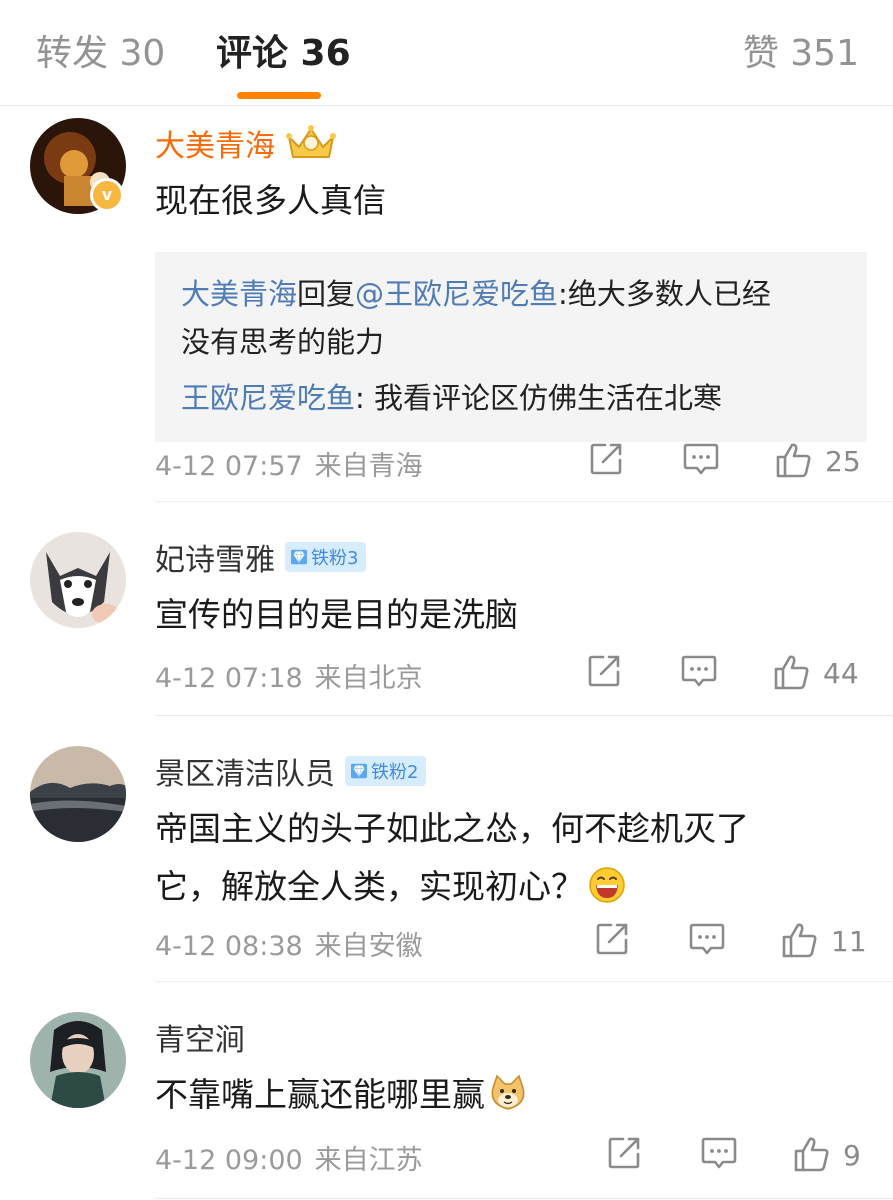 The width and height of the screenshot is (893, 1200). Describe the element at coordinates (510, 675) in the screenshot. I see `comment-footer: 4-12 07:18 来自北京 44` at that location.